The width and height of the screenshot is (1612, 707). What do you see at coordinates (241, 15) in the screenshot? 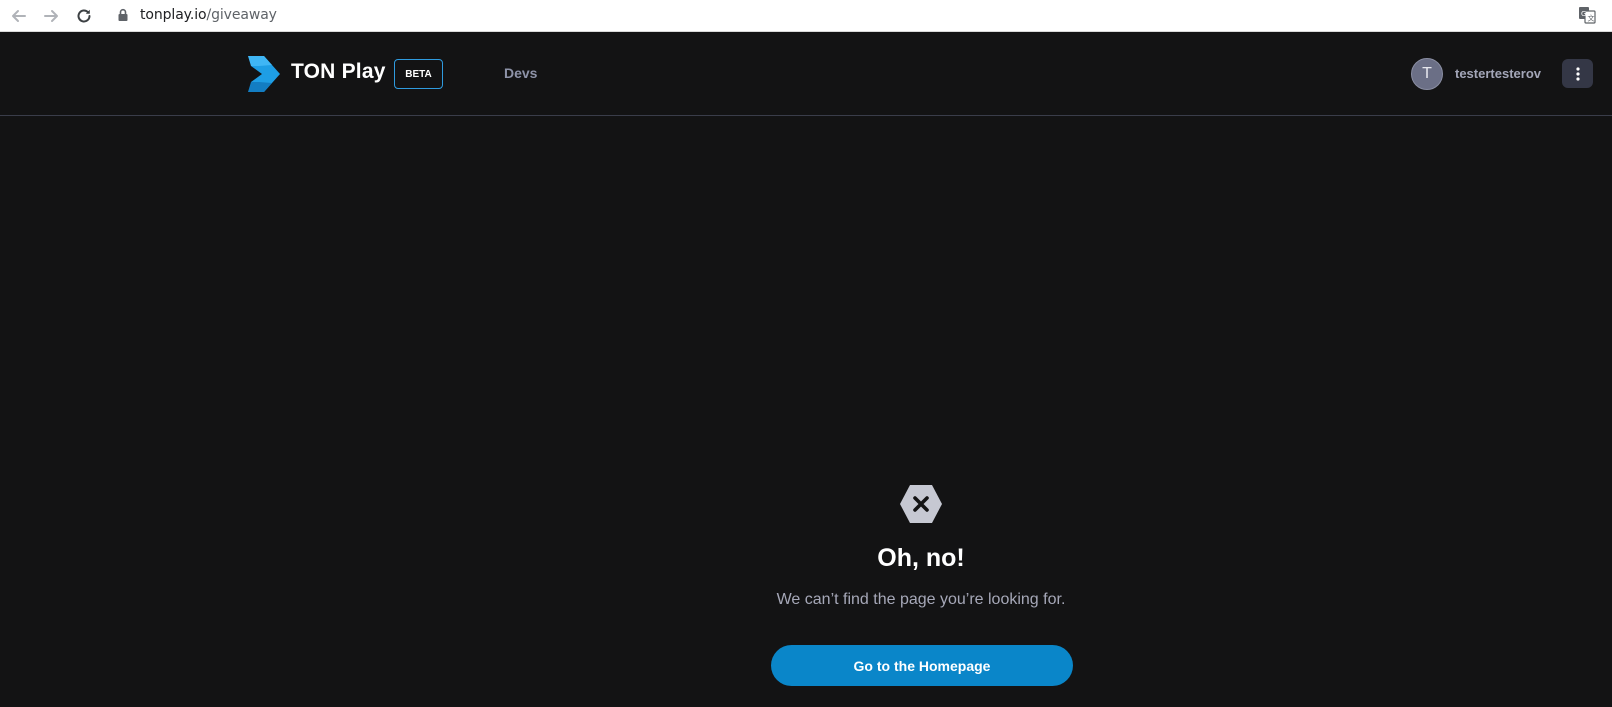
I see `url-path: /giveaway` at bounding box center [241, 15].